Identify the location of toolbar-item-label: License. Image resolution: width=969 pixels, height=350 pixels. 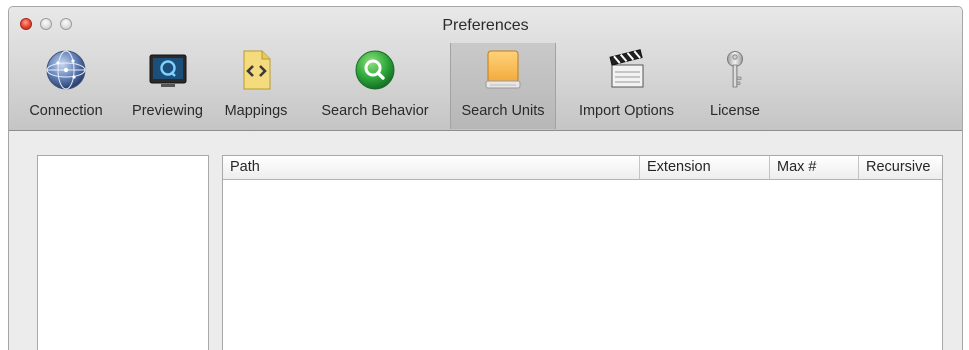
(735, 111).